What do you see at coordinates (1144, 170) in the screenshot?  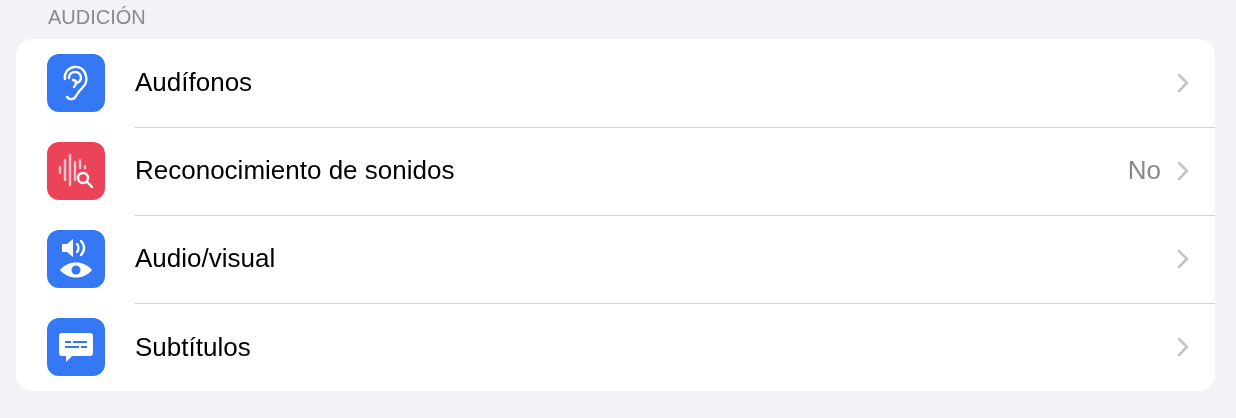 I see `row-value: No` at bounding box center [1144, 170].